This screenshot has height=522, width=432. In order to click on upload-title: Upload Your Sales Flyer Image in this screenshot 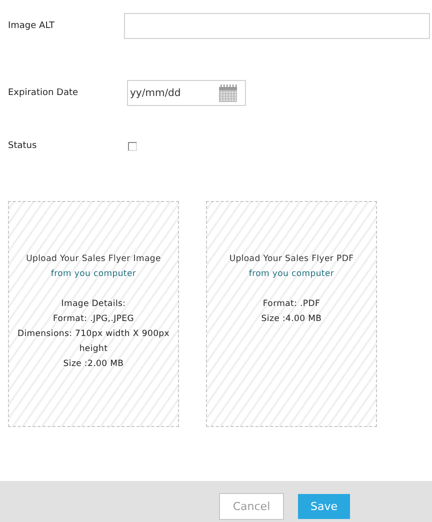, I will do `click(93, 259)`.